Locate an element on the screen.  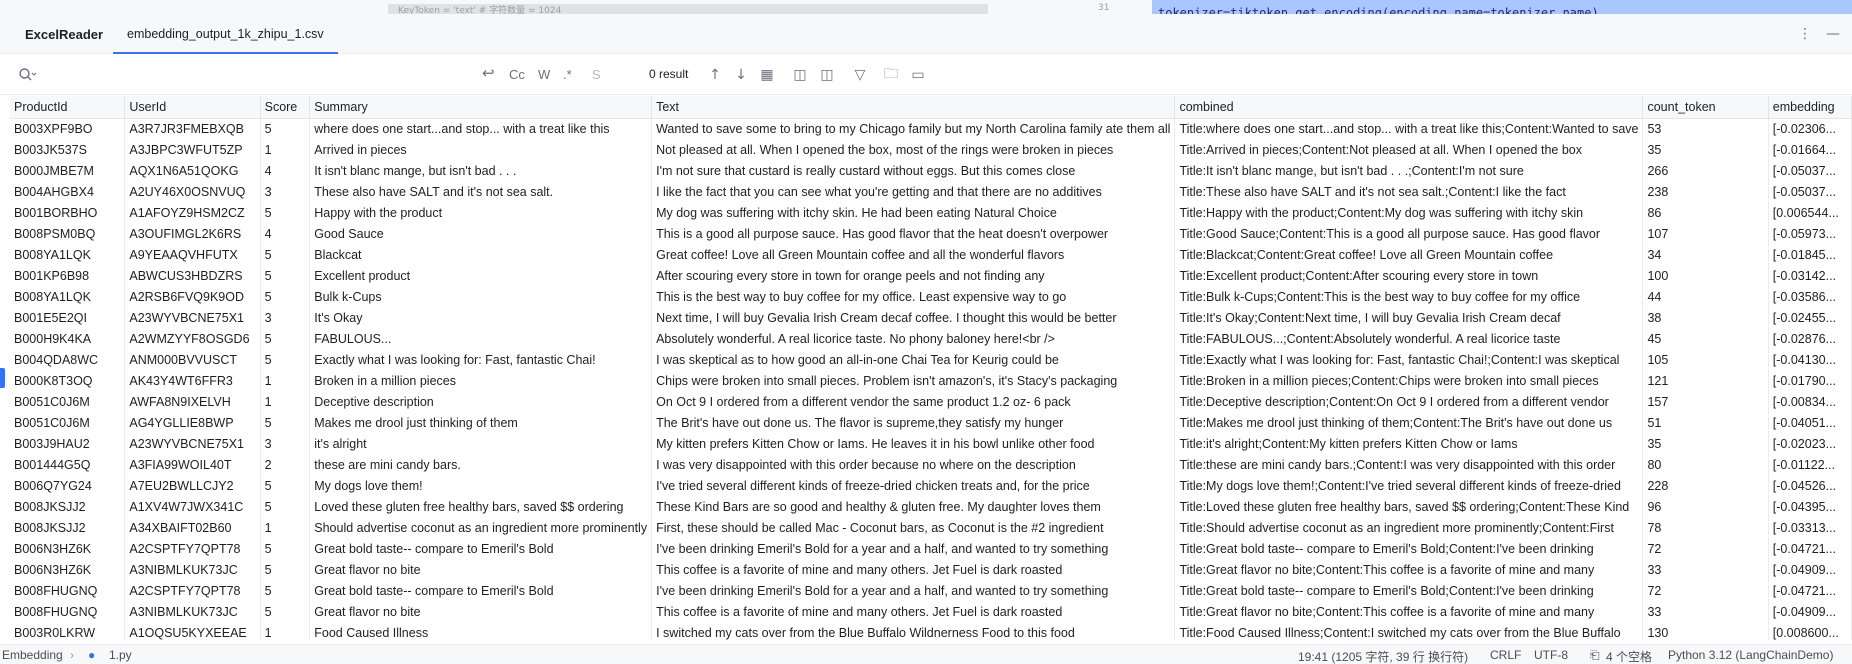
table-cell: Bulk k-Cups is located at coordinates (481, 296).